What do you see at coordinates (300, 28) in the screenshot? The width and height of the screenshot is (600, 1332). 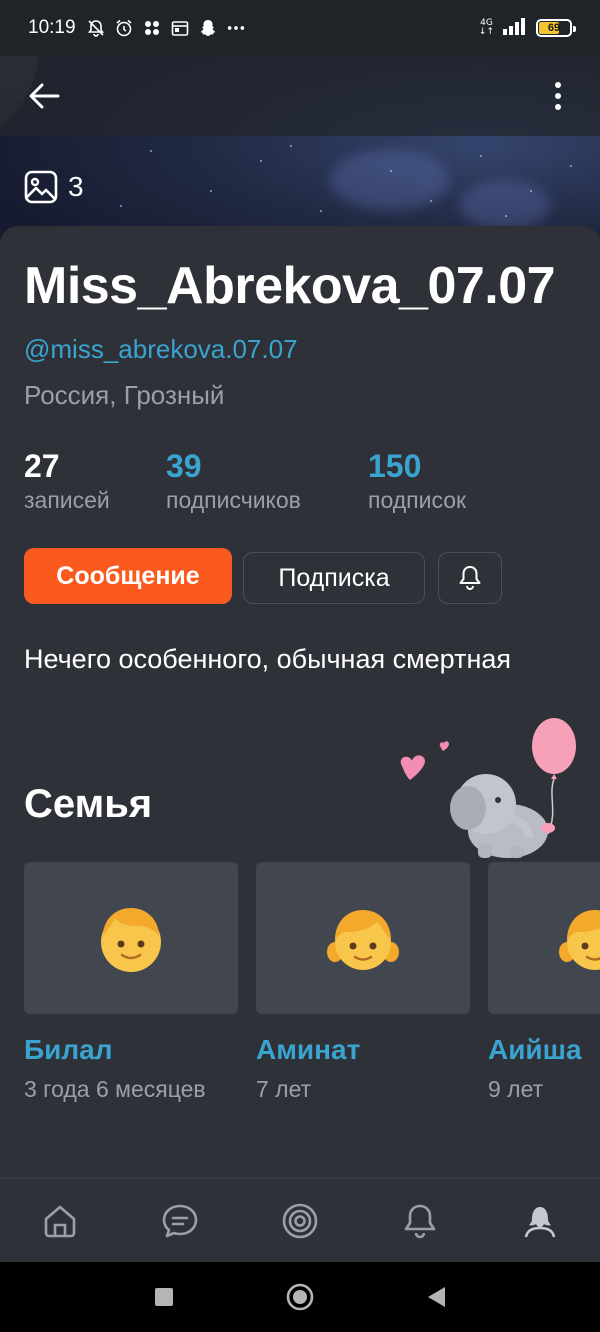 I see `status-bar: 10:19 4G ↓↑ 69` at bounding box center [300, 28].